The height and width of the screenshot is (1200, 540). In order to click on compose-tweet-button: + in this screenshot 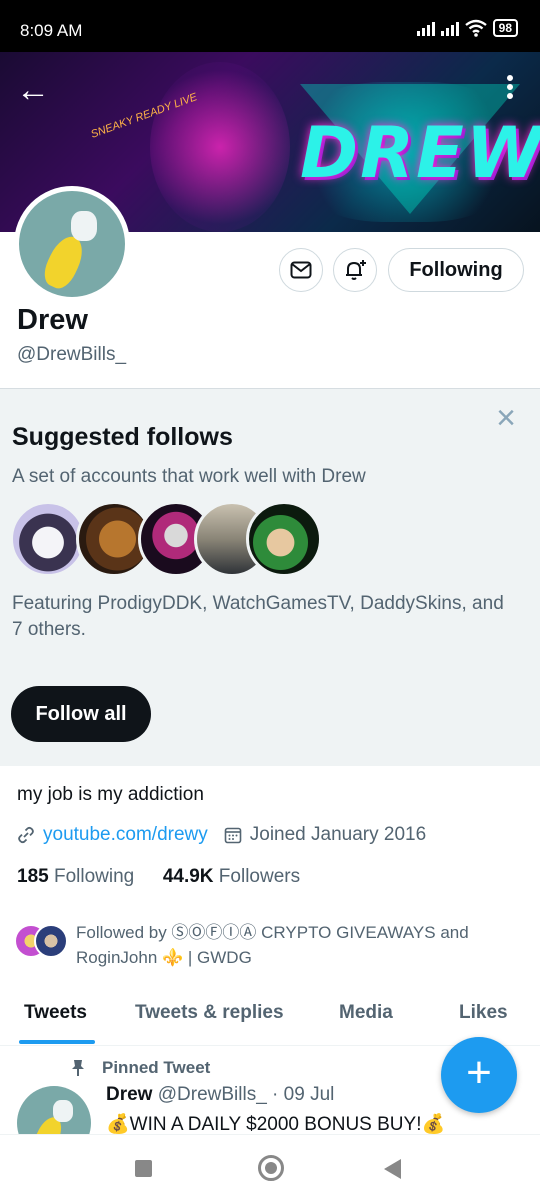, I will do `click(479, 1075)`.